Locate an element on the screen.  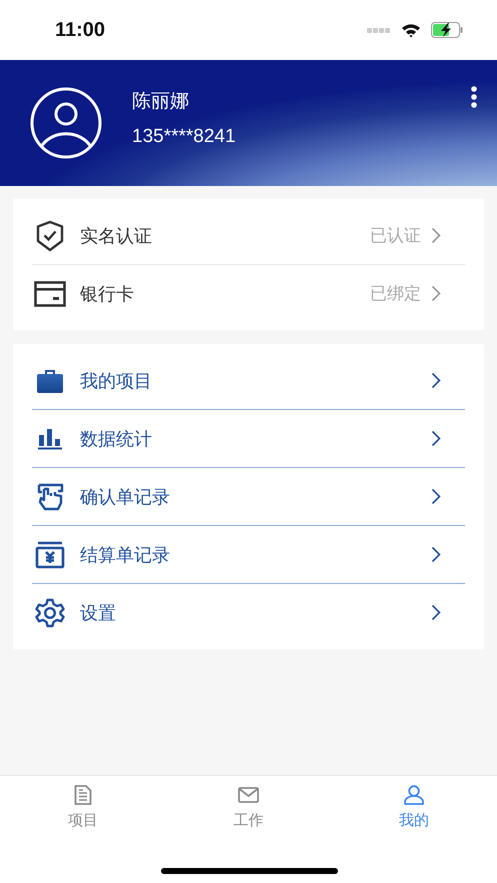
status-time: 11:00 is located at coordinates (80, 30).